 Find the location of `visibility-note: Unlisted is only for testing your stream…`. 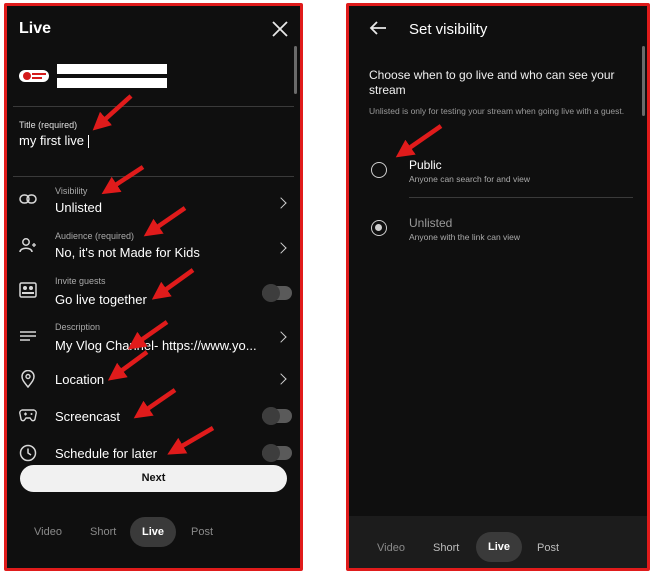

visibility-note: Unlisted is only for testing your stream… is located at coordinates (497, 111).